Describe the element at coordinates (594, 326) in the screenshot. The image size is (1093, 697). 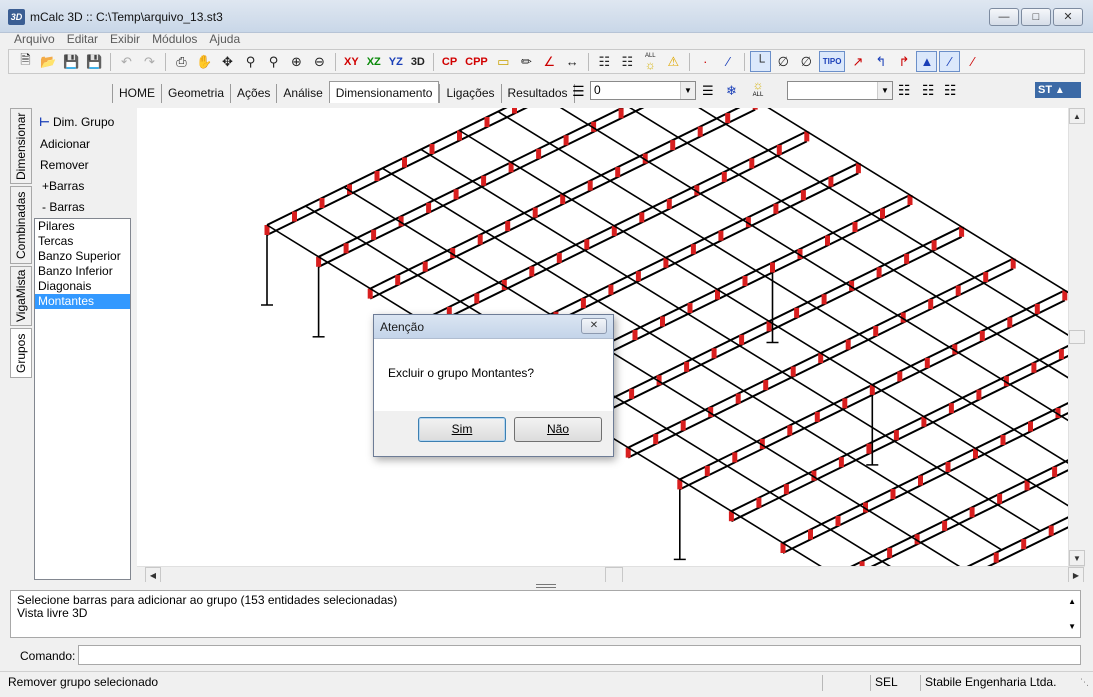
I see `dialog-close-button: ✕` at that location.